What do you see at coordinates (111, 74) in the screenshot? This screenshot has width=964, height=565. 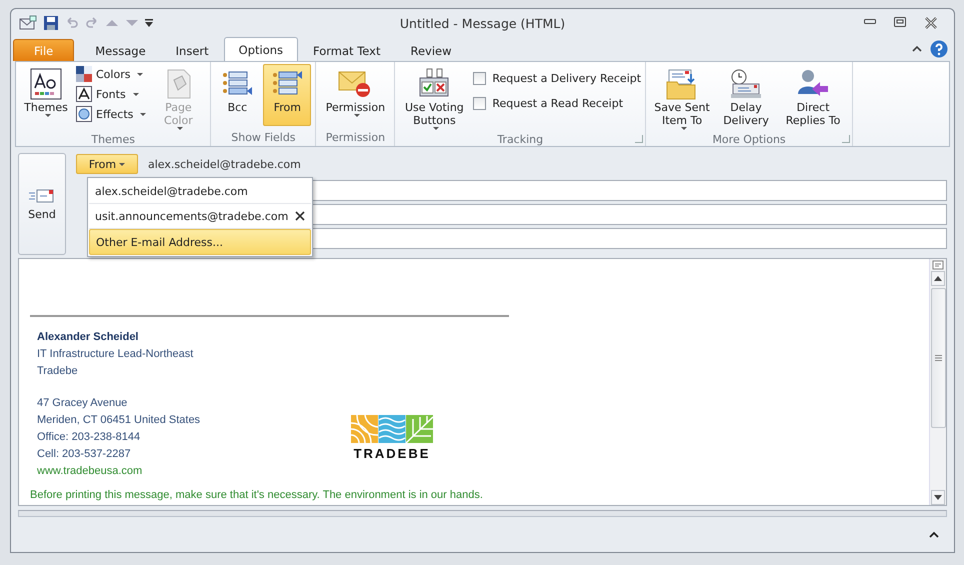 I see `ribbon-menu-button: Colors` at bounding box center [111, 74].